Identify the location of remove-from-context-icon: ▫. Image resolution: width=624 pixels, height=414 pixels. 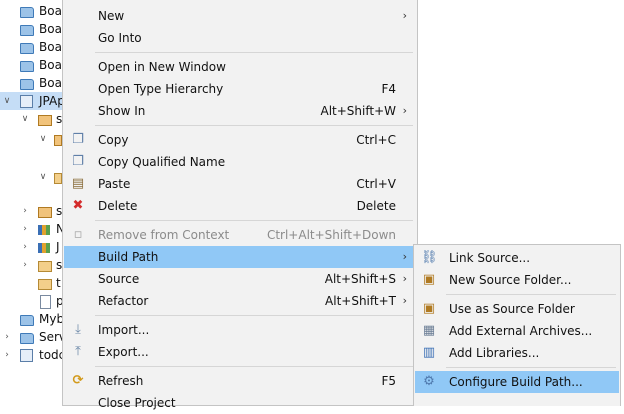
(78, 234).